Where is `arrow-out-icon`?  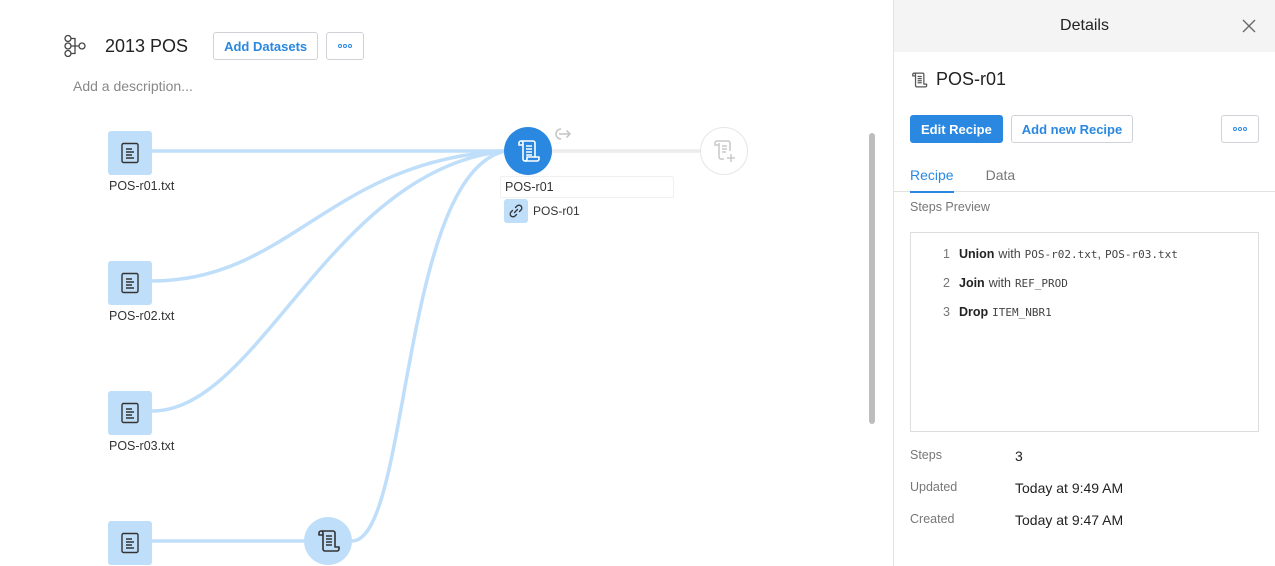
arrow-out-icon is located at coordinates (564, 134).